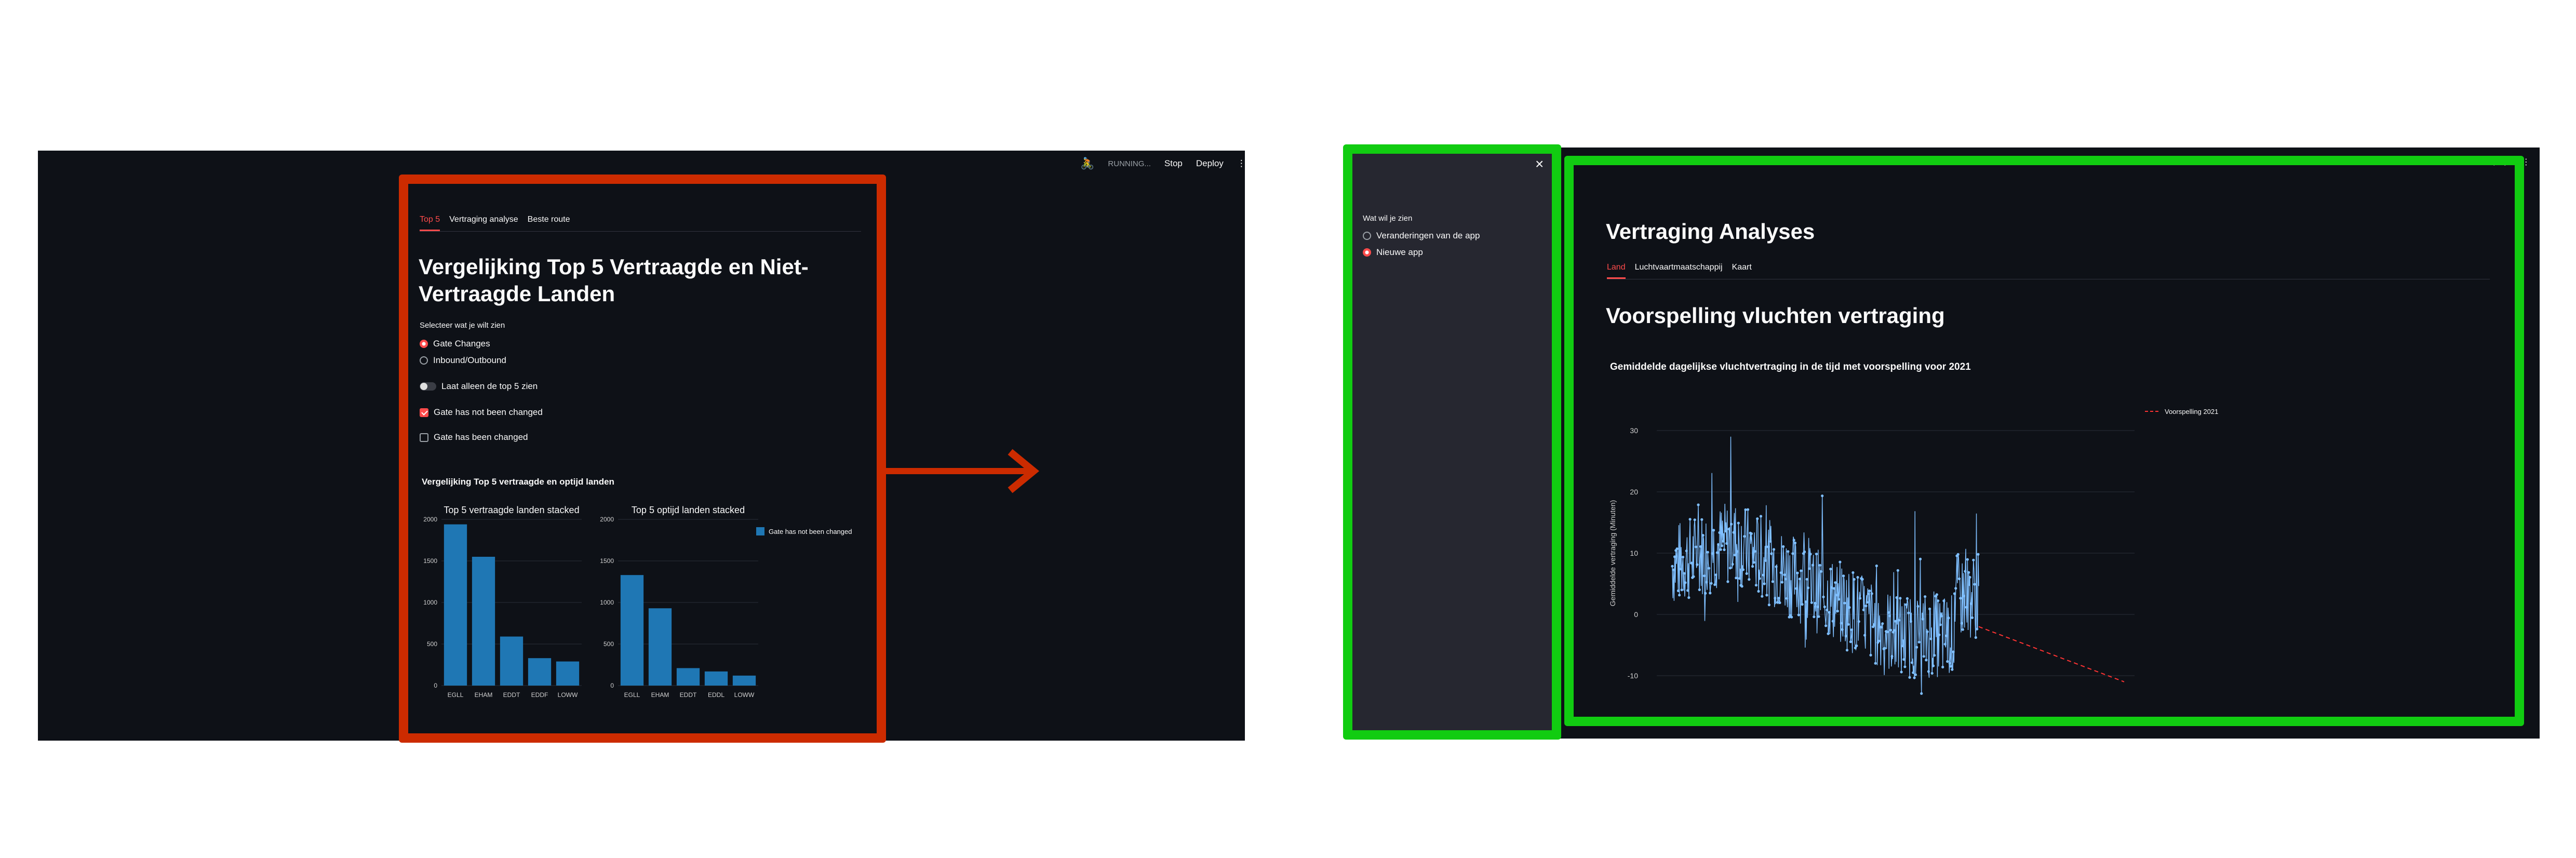 This screenshot has height=858, width=2576. I want to click on stop-button: Stop, so click(1174, 163).